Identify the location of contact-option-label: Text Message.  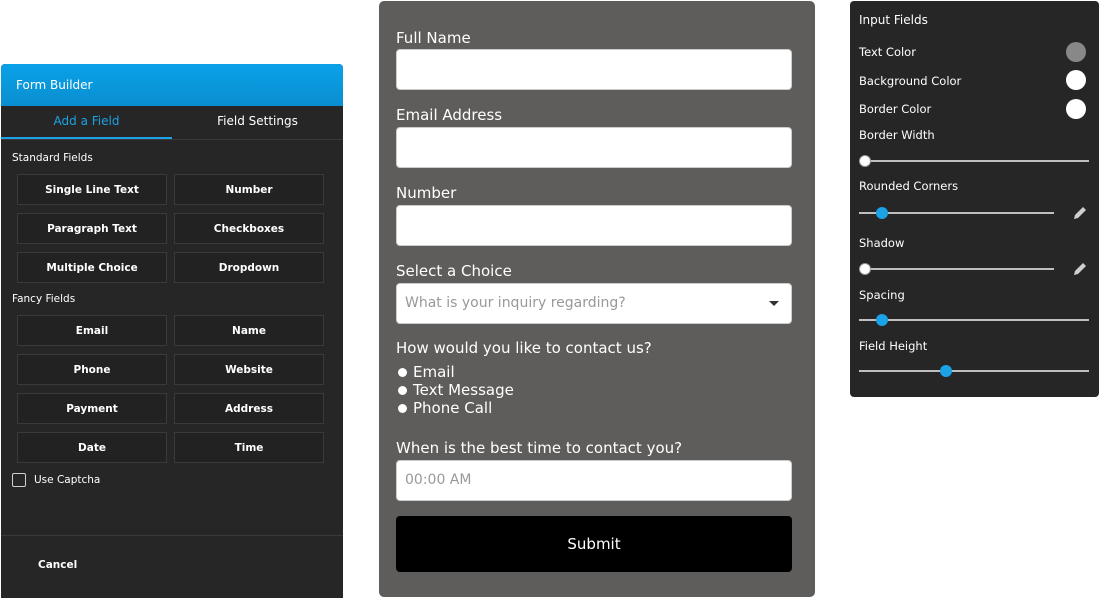
(463, 390).